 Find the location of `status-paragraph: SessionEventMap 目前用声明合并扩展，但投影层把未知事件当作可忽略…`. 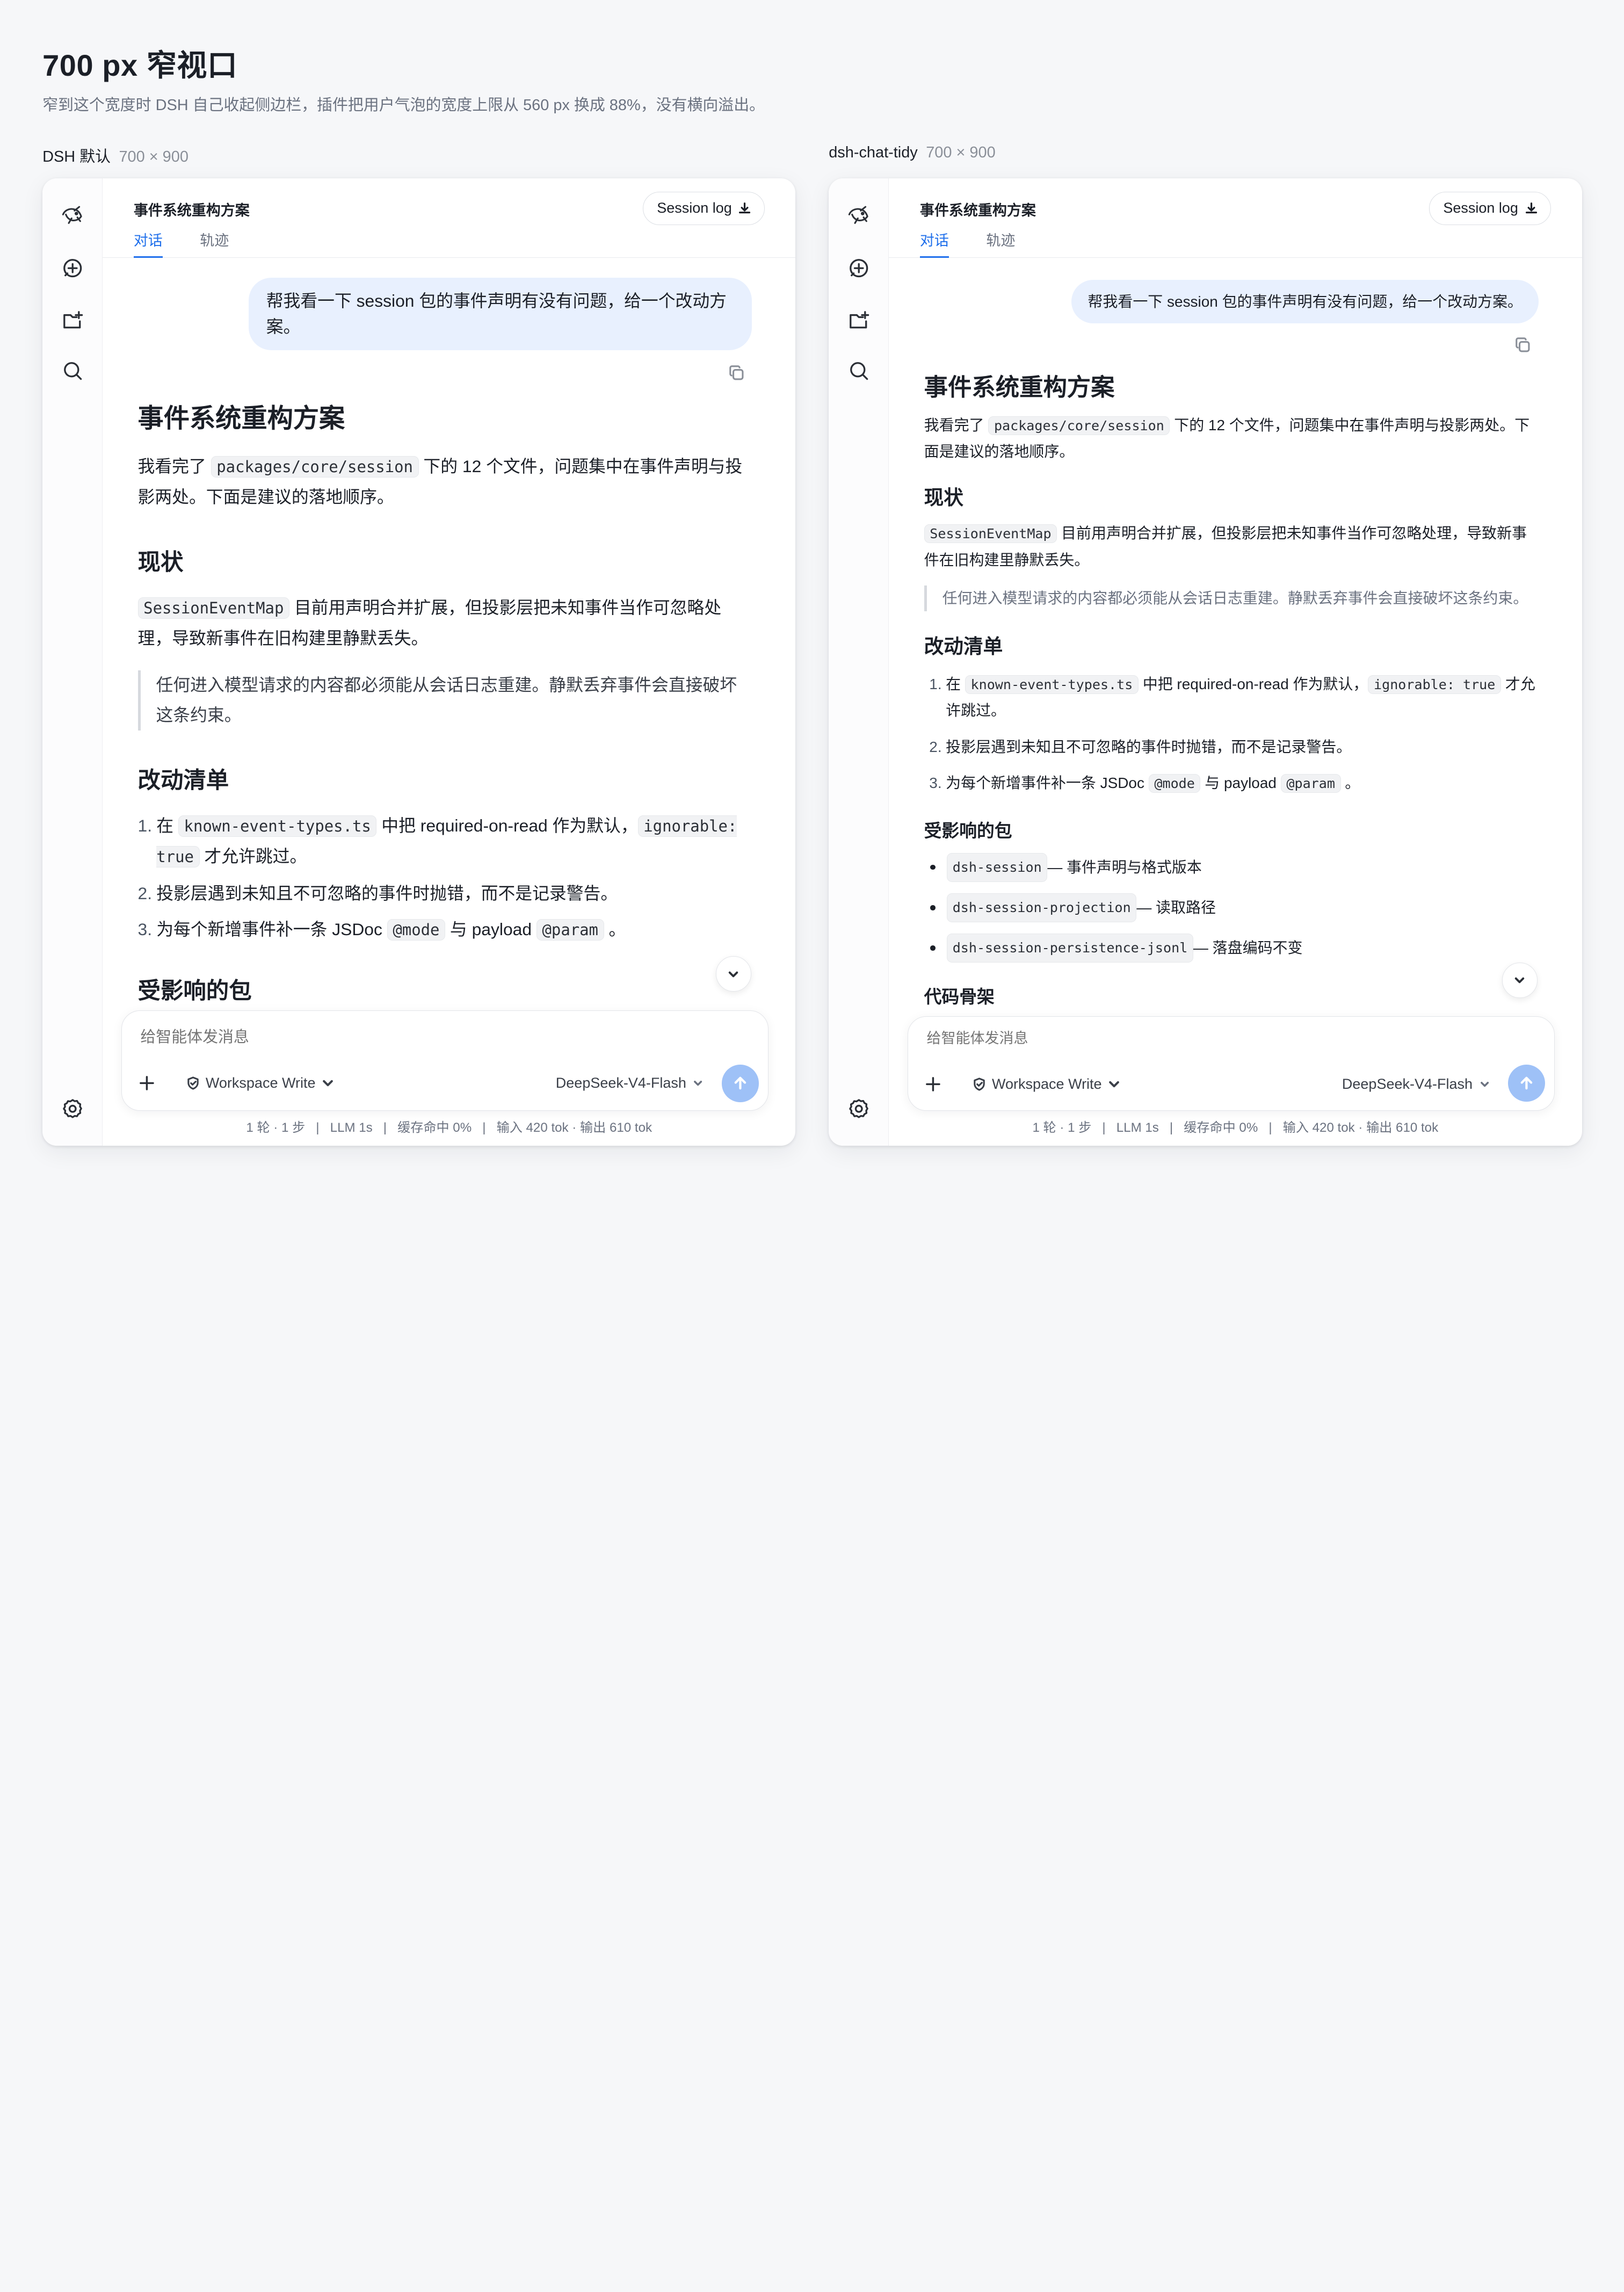

status-paragraph: SessionEventMap 目前用声明合并扩展，但投影层把未知事件当作可忽略… is located at coordinates (1230, 546).